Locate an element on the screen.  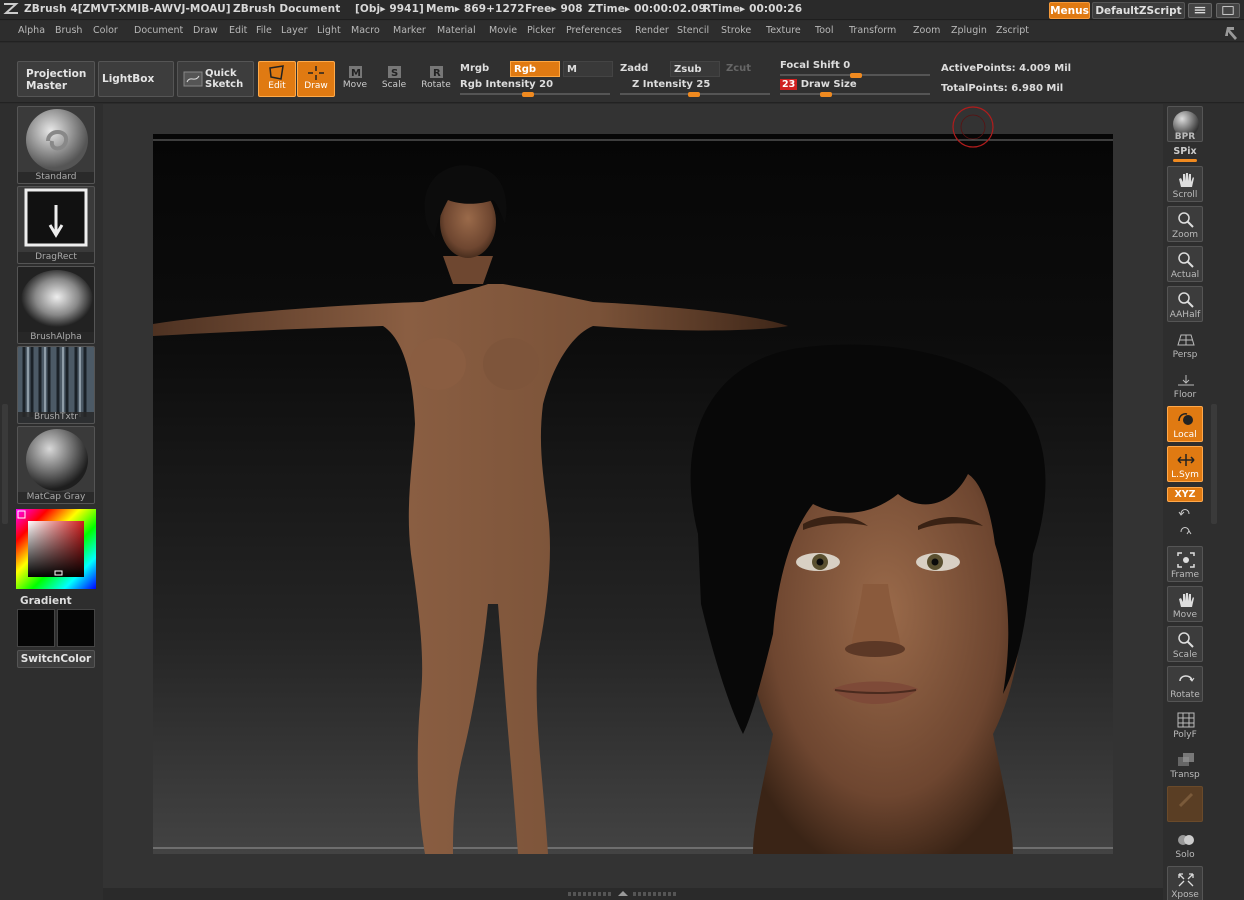
actual-size-icon is located at coordinates (1186, 260).